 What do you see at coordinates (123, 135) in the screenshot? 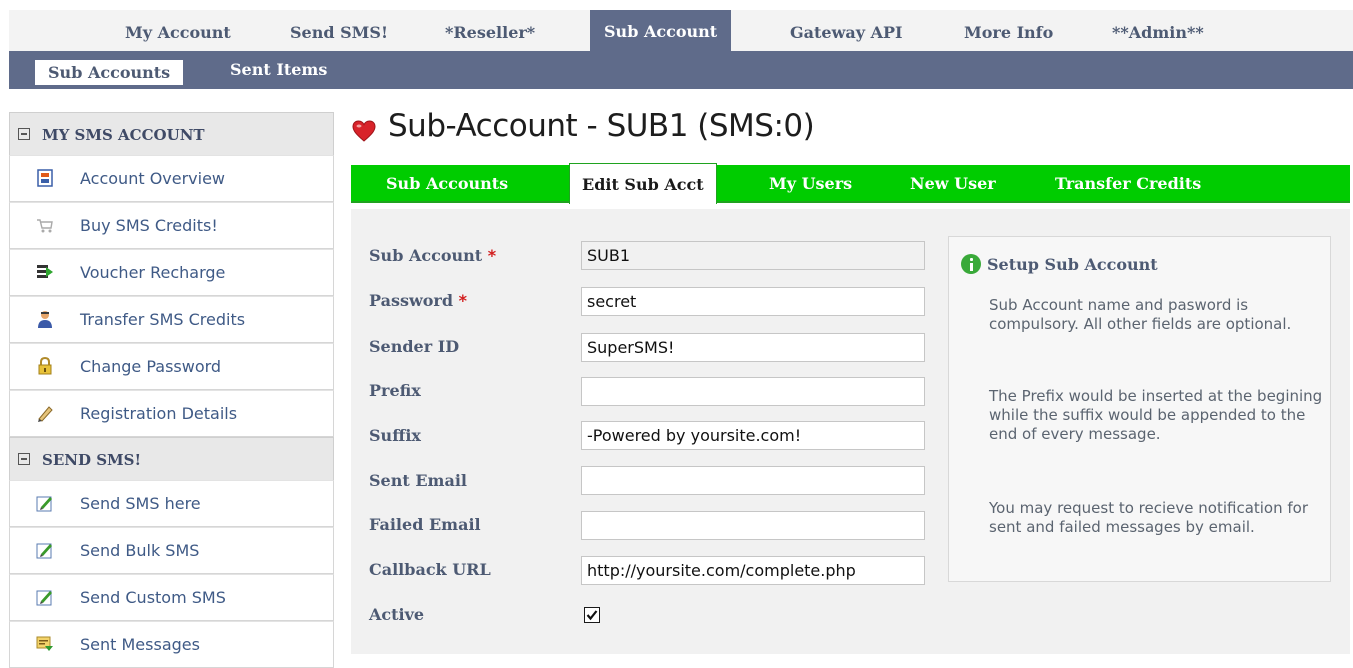
I see `sidebar-section-title: MY SMS ACCOUNT` at bounding box center [123, 135].